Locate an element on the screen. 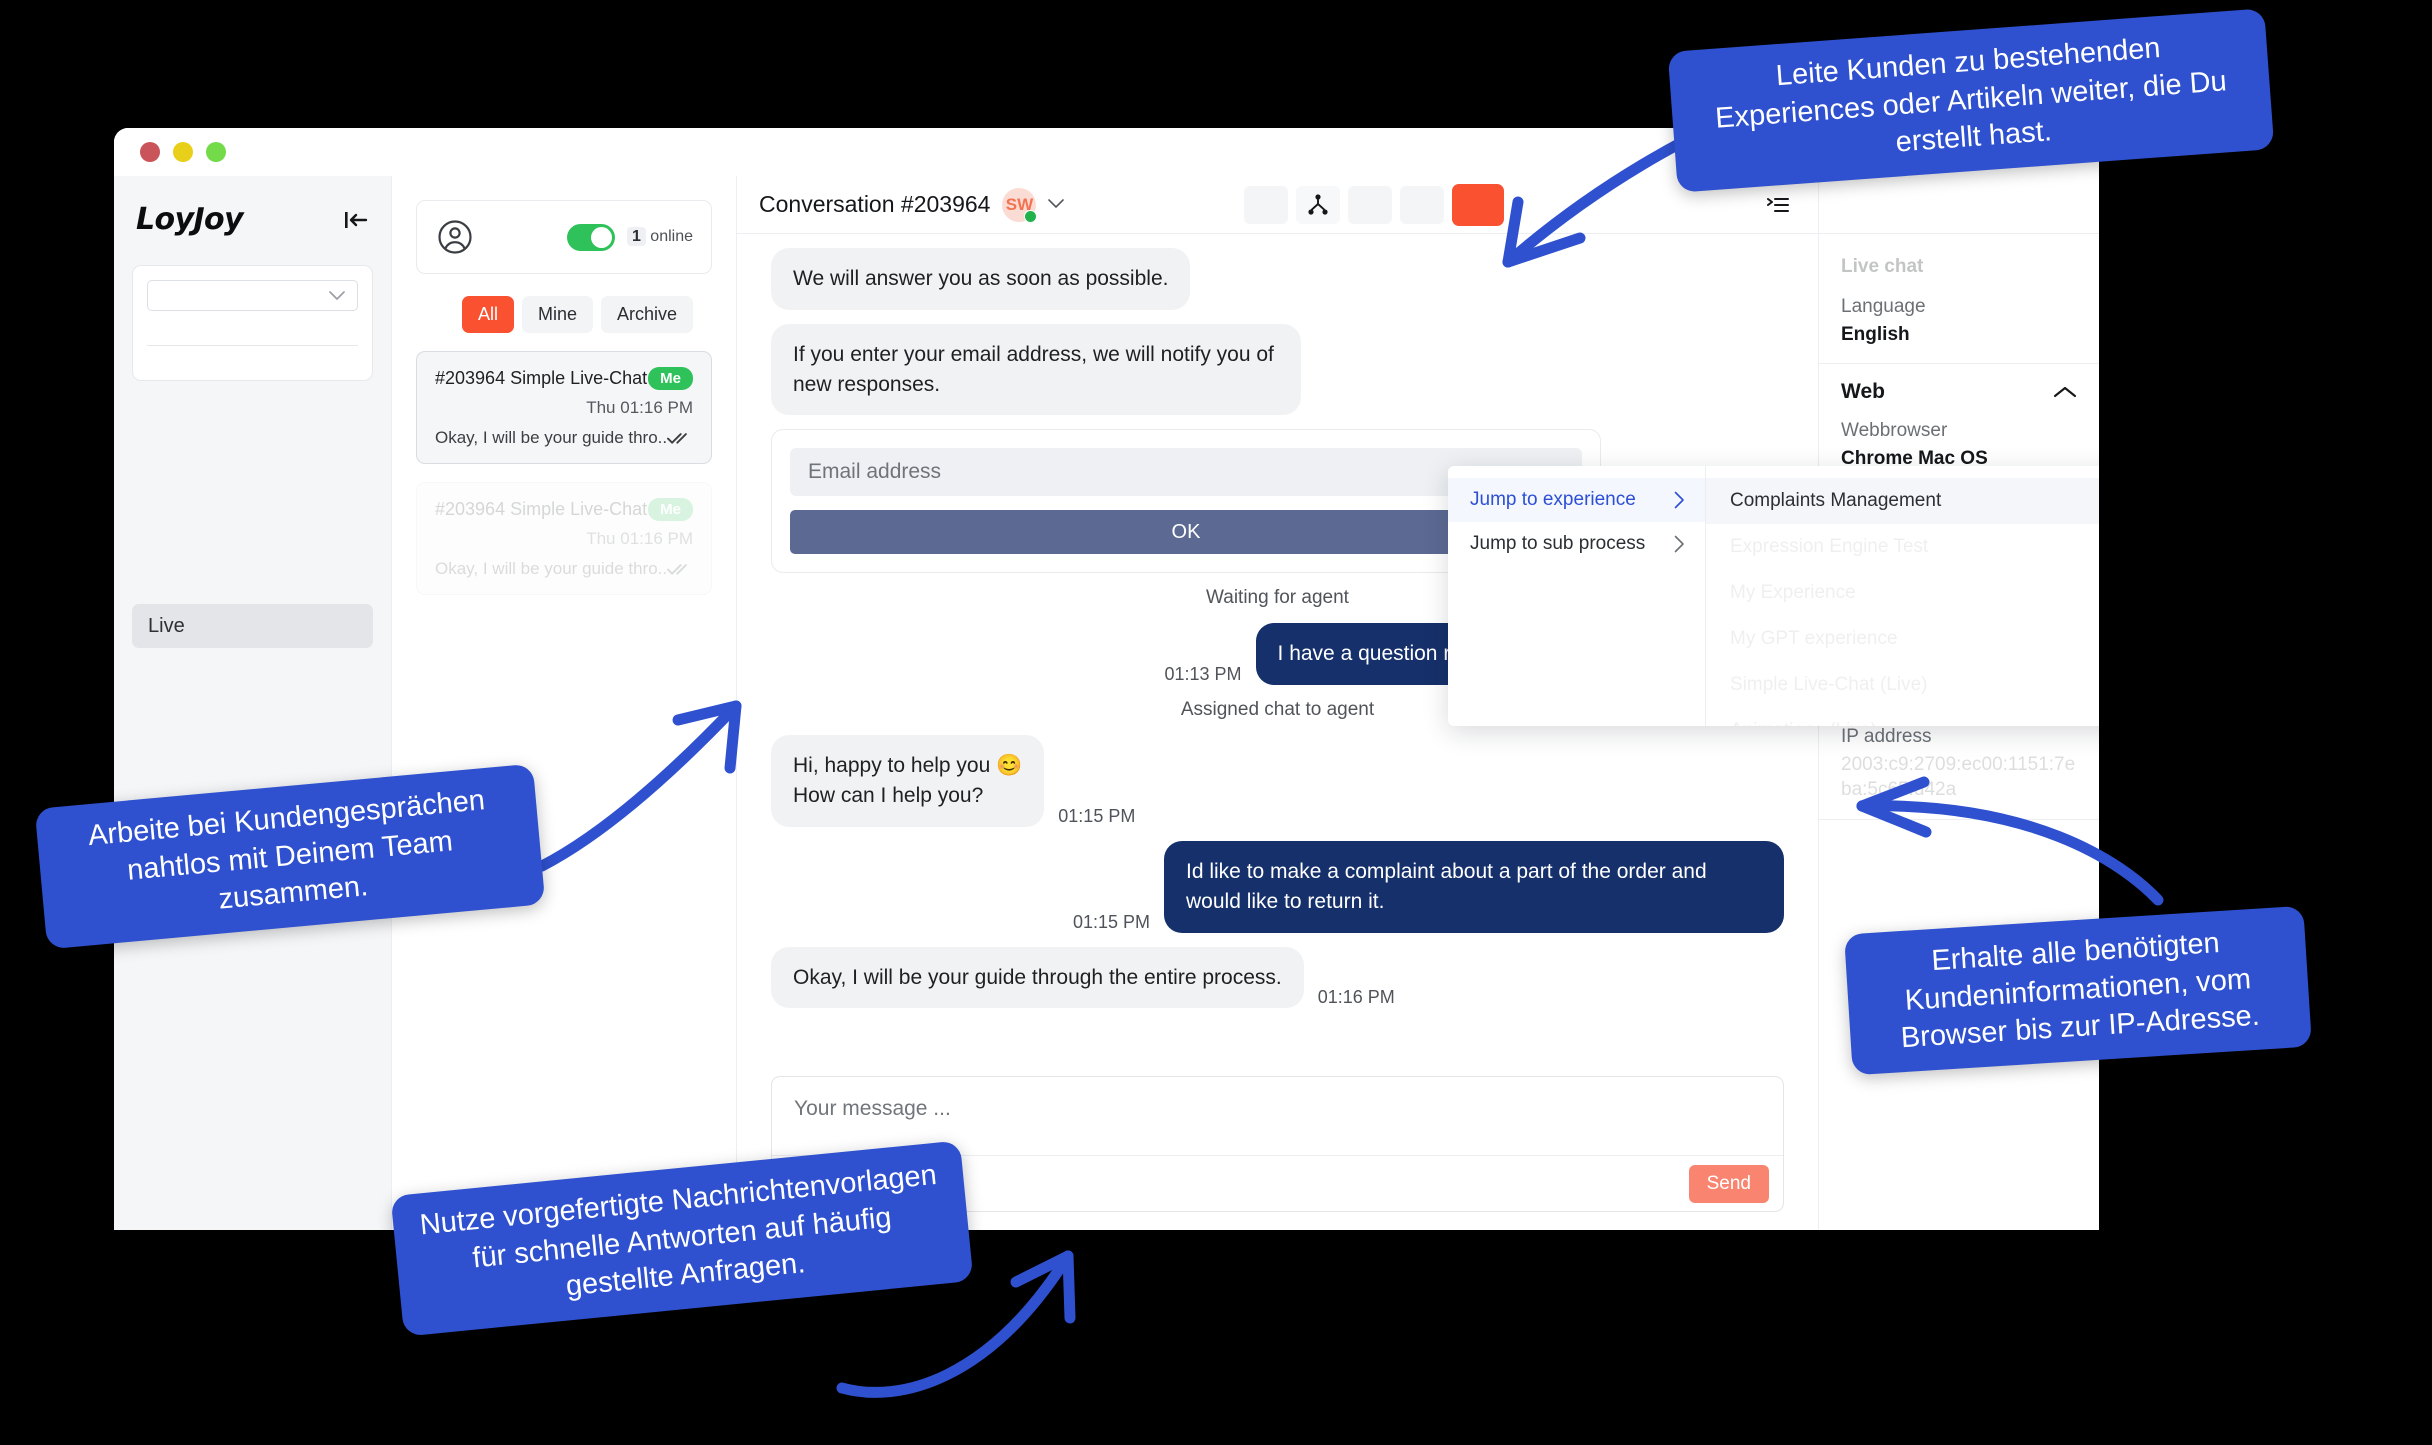  message-timestamp: 01:13 PM is located at coordinates (1203, 674).